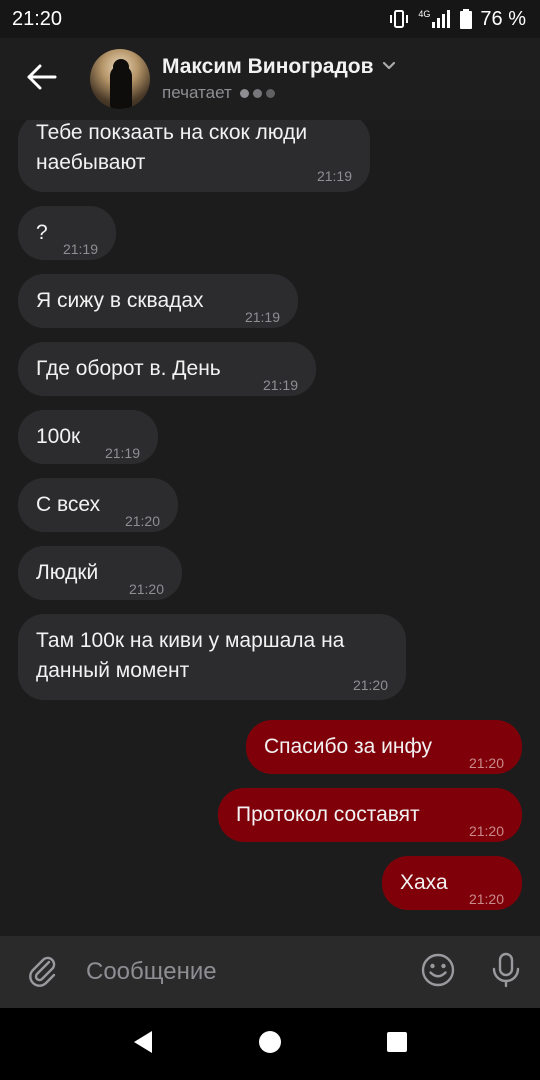  I want to click on message-text: Там 100к на киви у маршала на, so click(190, 640).